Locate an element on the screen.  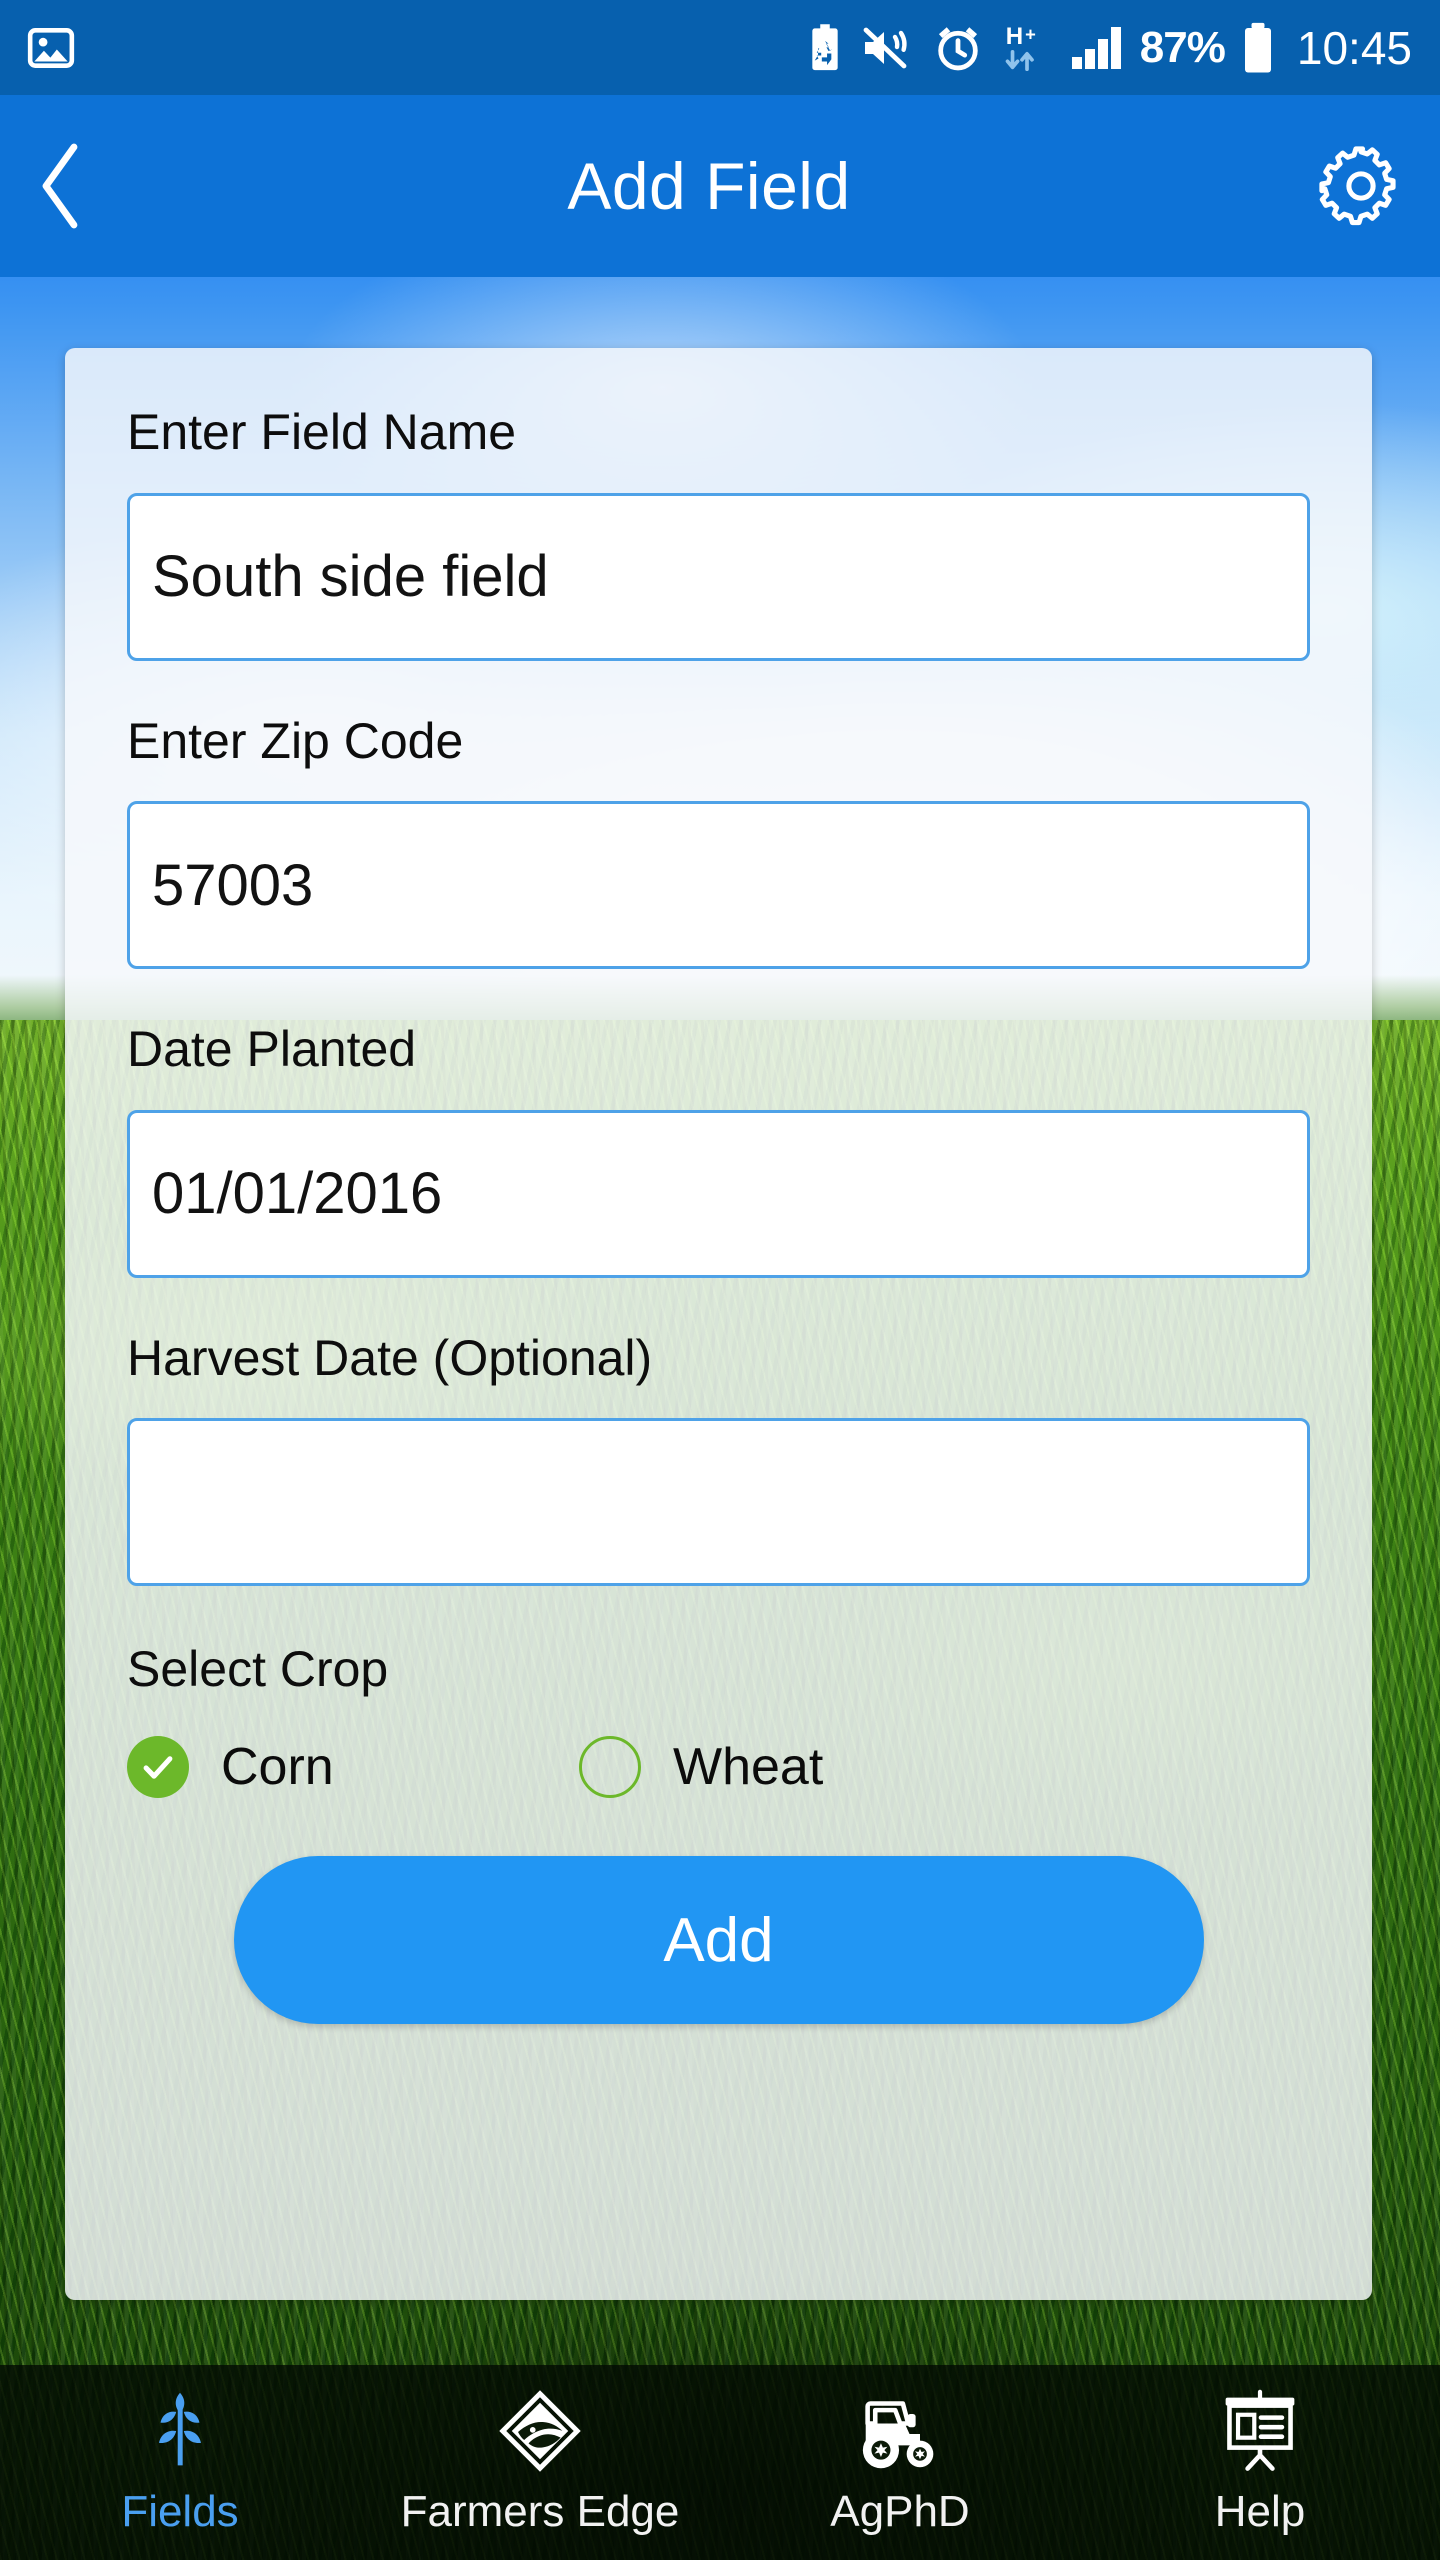
crop-options-row: Corn Wheat is located at coordinates (718, 1767).